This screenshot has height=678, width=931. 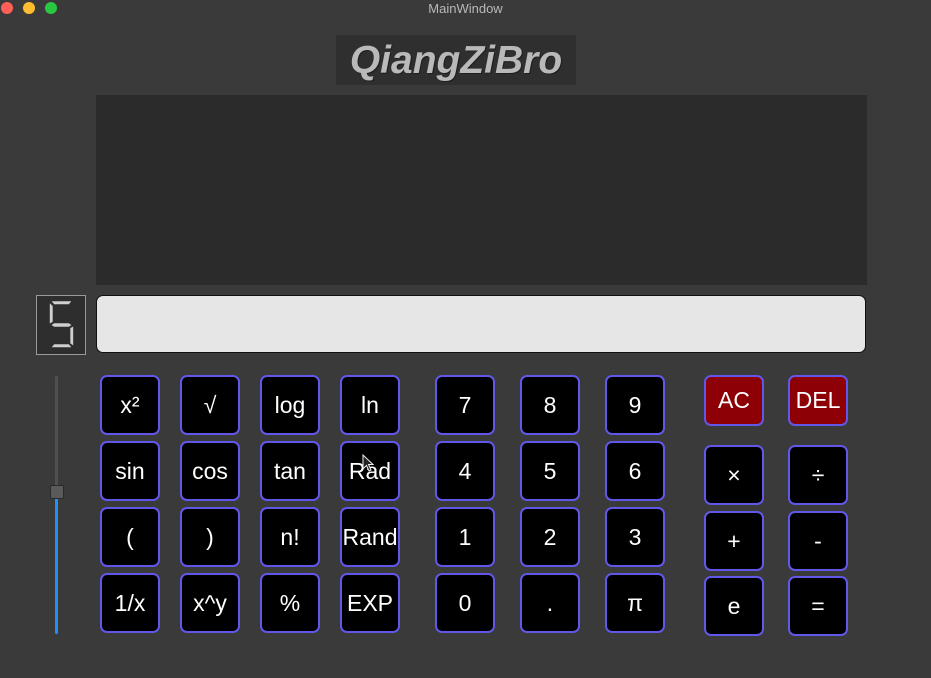 What do you see at coordinates (290, 405) in the screenshot?
I see `log-button: log` at bounding box center [290, 405].